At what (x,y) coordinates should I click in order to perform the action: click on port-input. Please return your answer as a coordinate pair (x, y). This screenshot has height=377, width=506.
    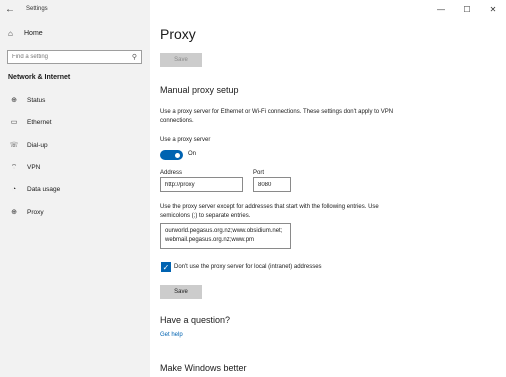
    Looking at the image, I should click on (272, 184).